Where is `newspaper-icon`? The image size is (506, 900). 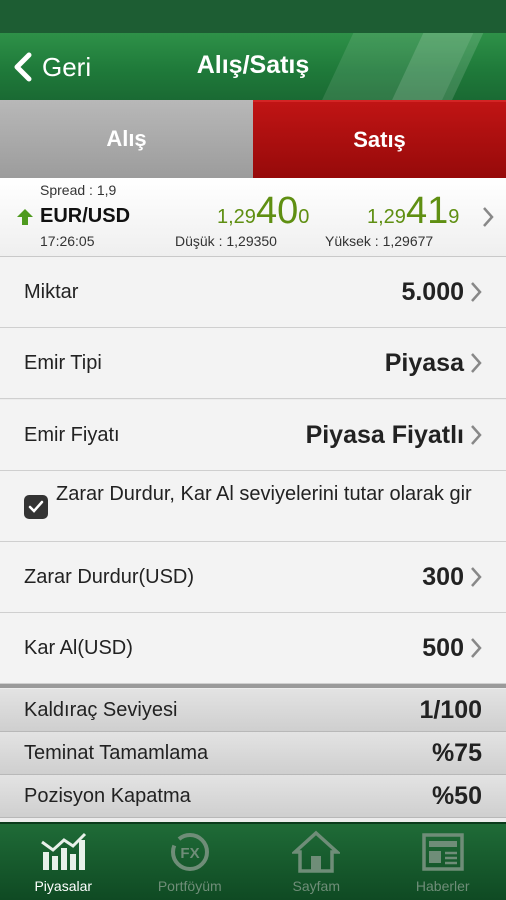
newspaper-icon is located at coordinates (443, 852).